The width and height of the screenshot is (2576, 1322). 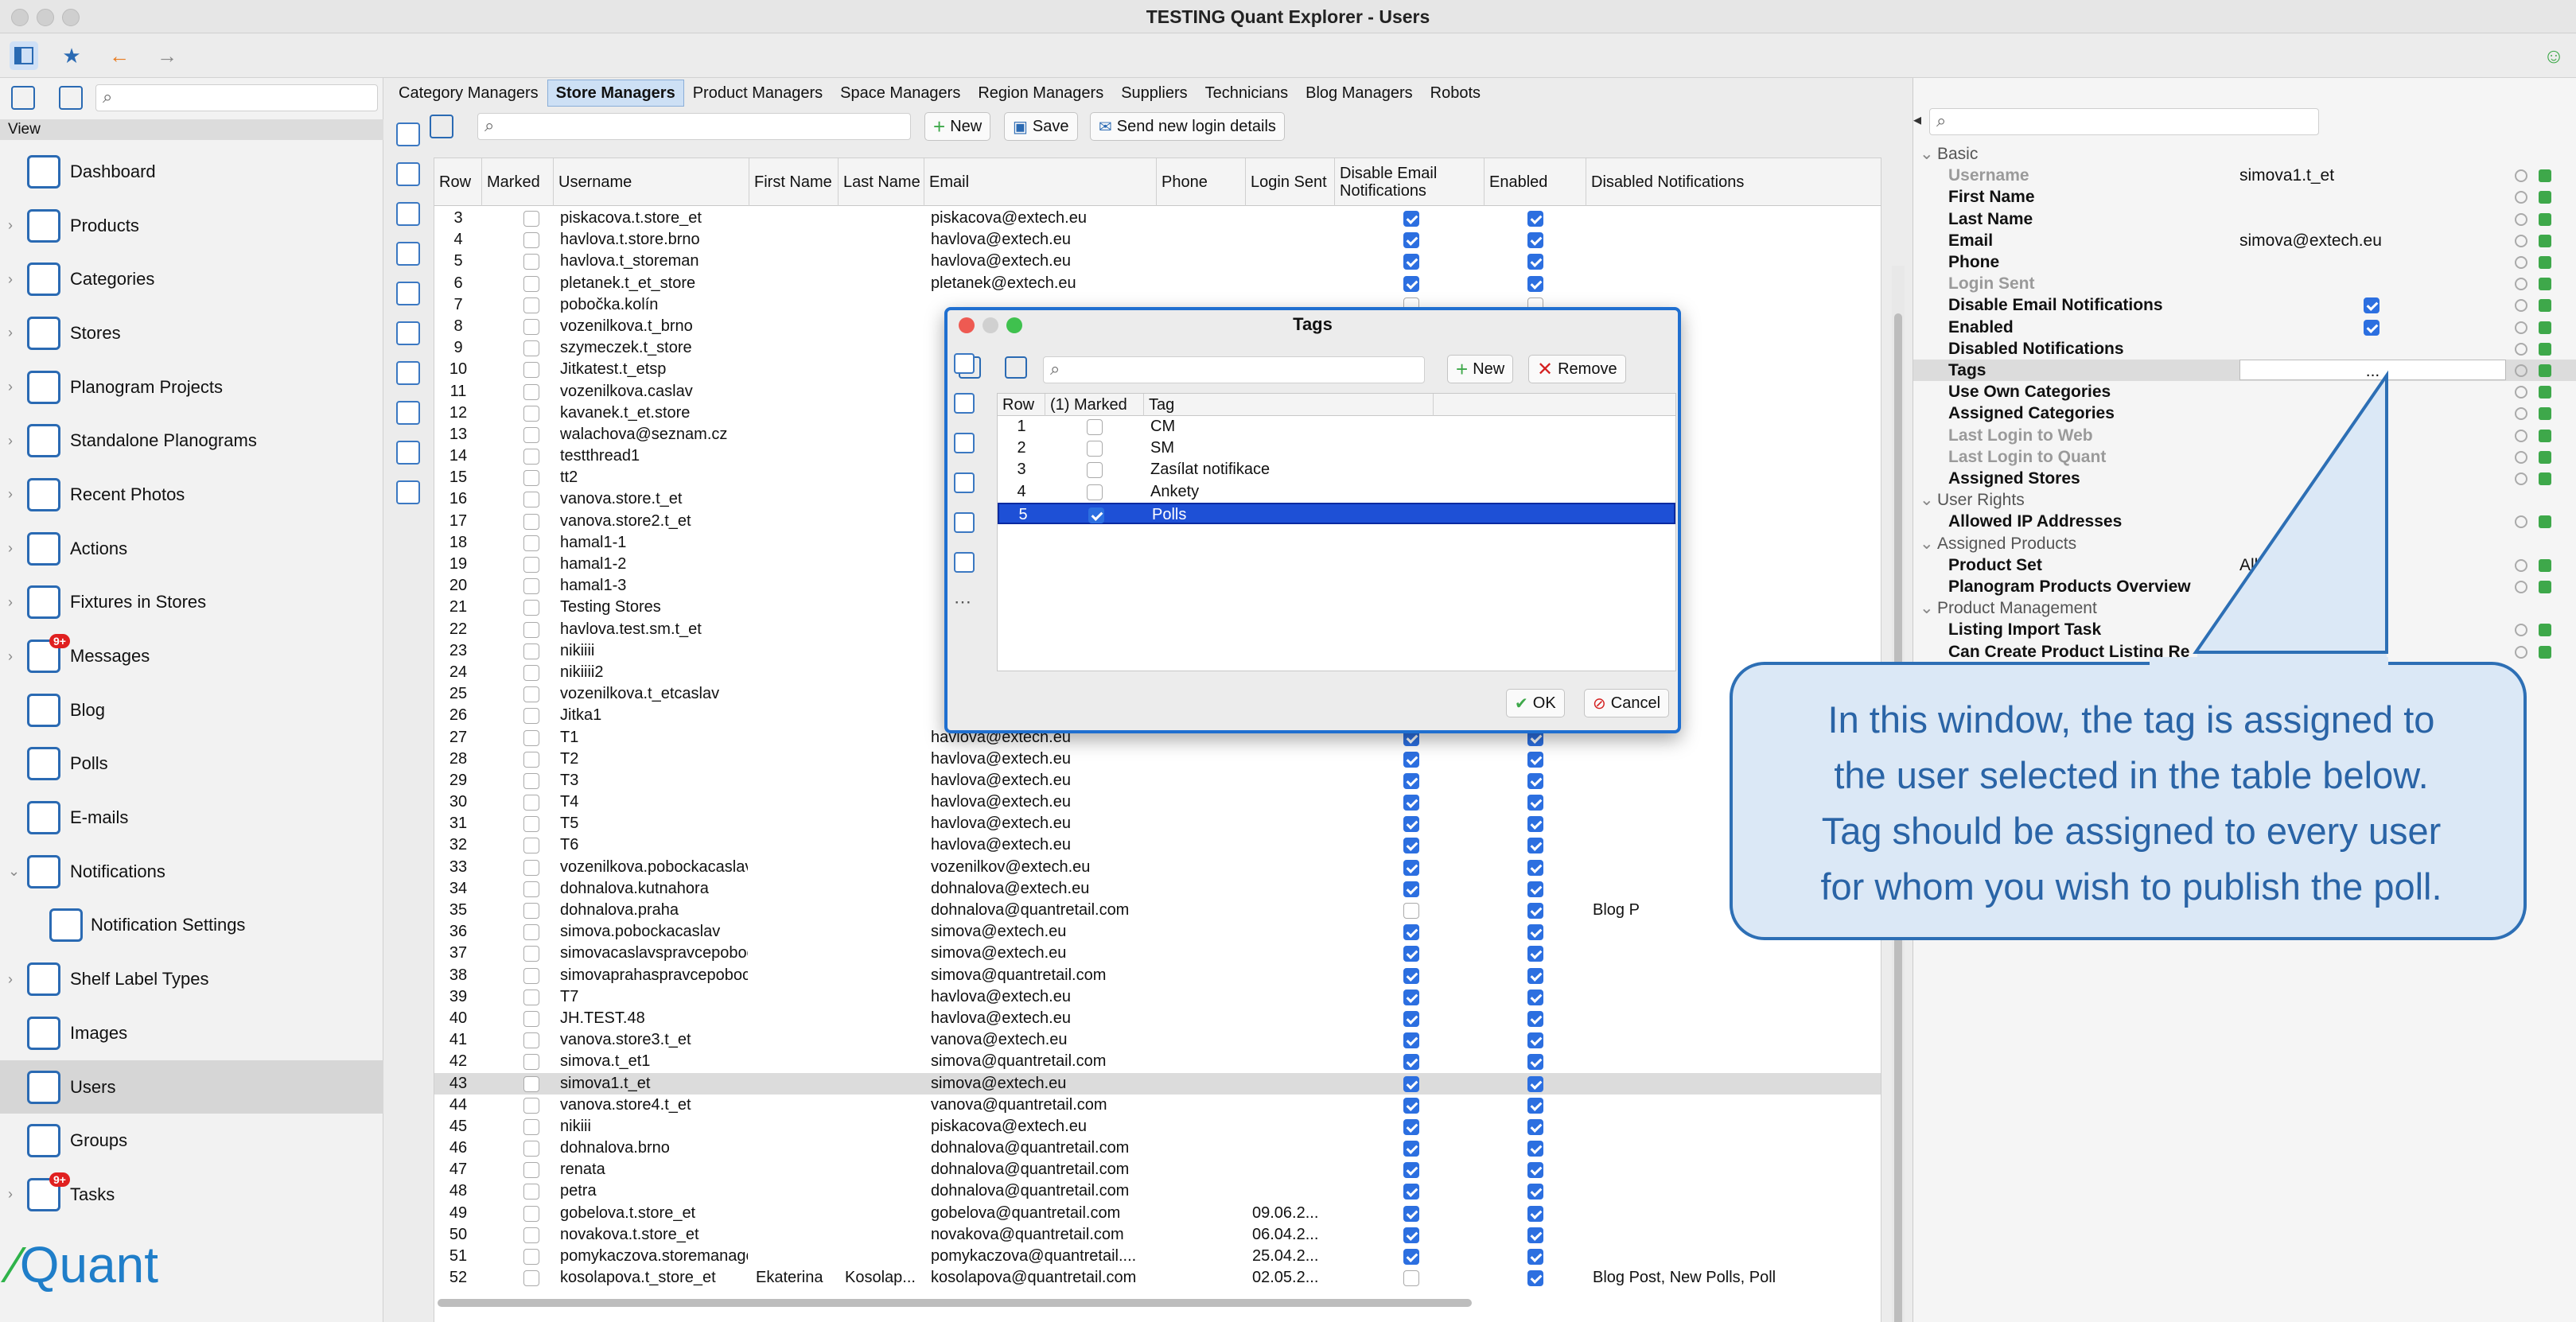 What do you see at coordinates (758, 93) in the screenshot?
I see `tab-product-managers: Product Managers` at bounding box center [758, 93].